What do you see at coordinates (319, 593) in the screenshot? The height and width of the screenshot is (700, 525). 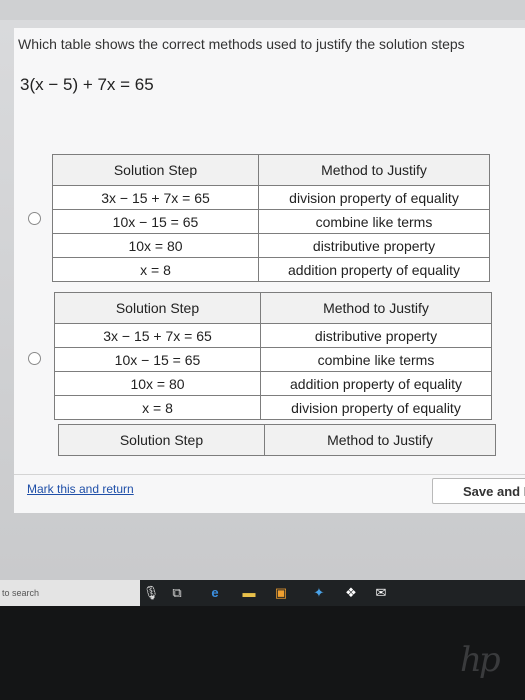 I see `pinned-app-icon: ✦` at bounding box center [319, 593].